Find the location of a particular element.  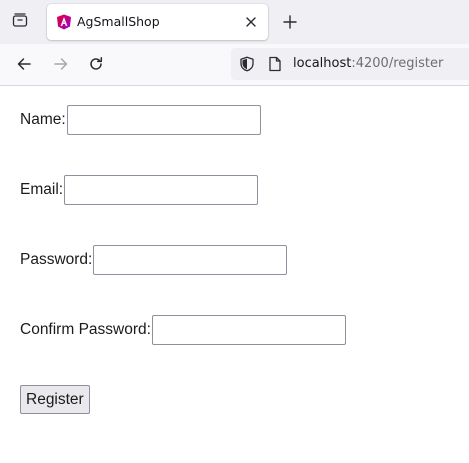

name-input is located at coordinates (163, 120).